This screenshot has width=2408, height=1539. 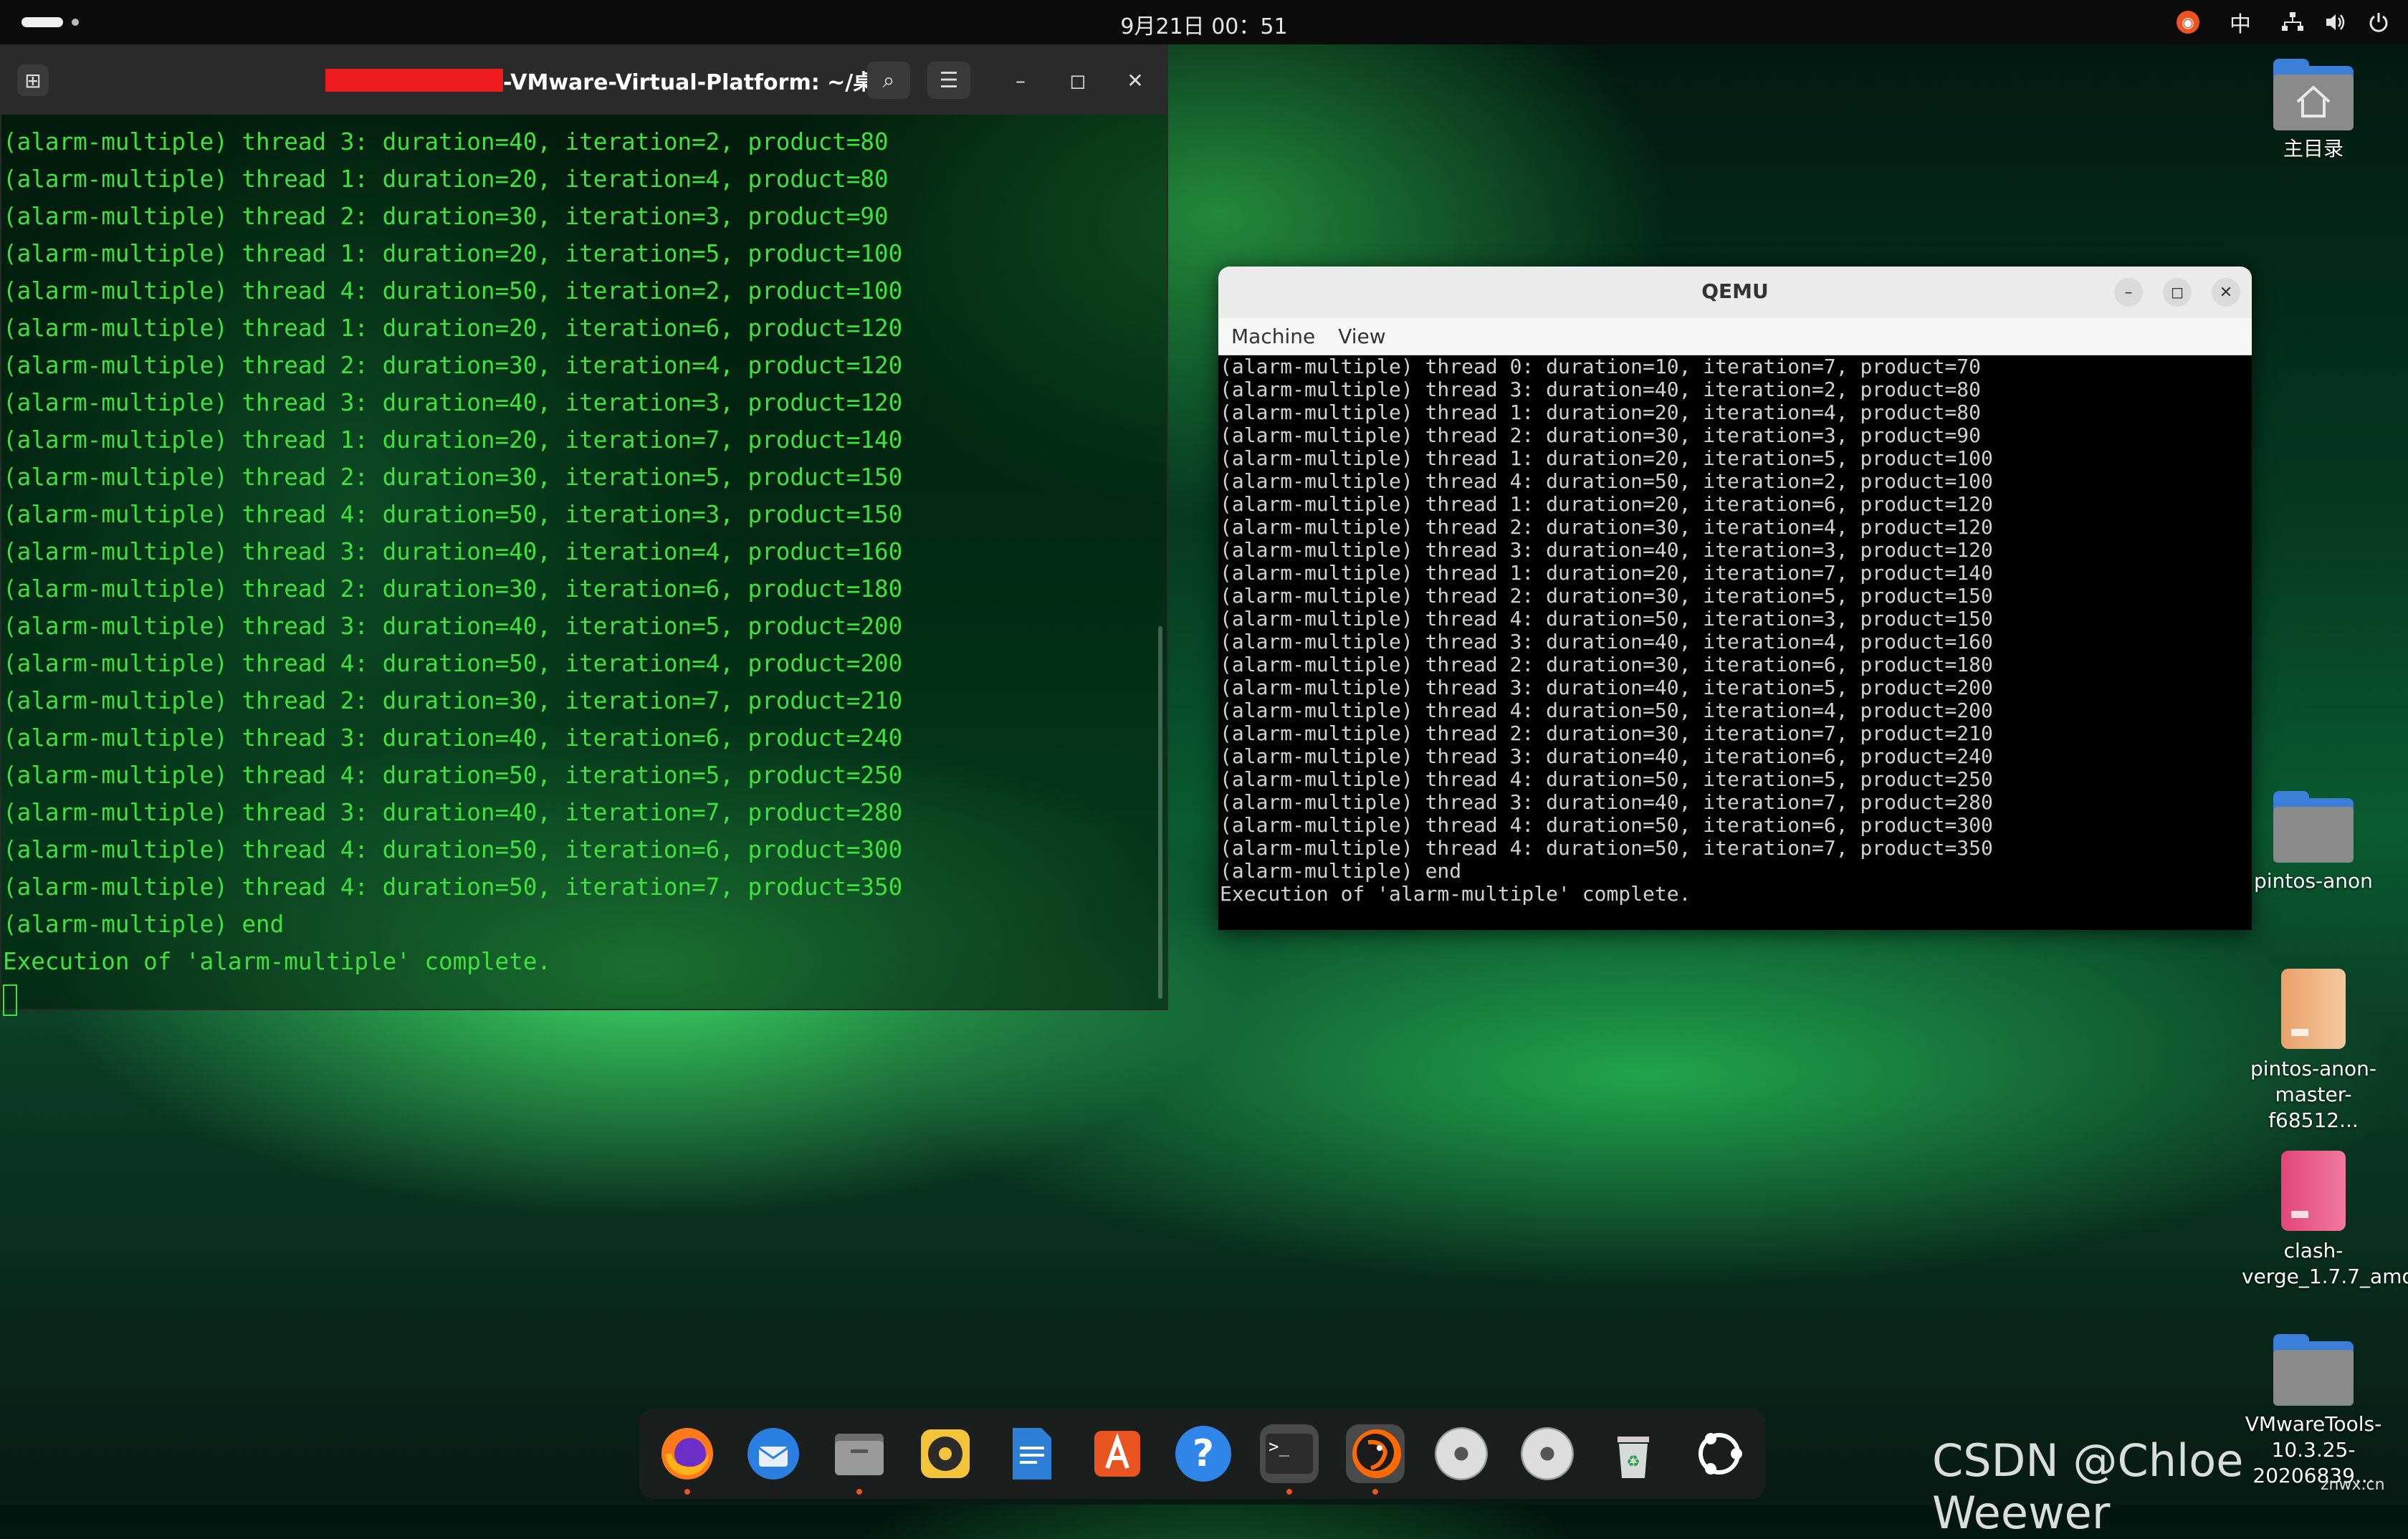 What do you see at coordinates (888, 80) in the screenshot?
I see `terminal-search-button: ⌕` at bounding box center [888, 80].